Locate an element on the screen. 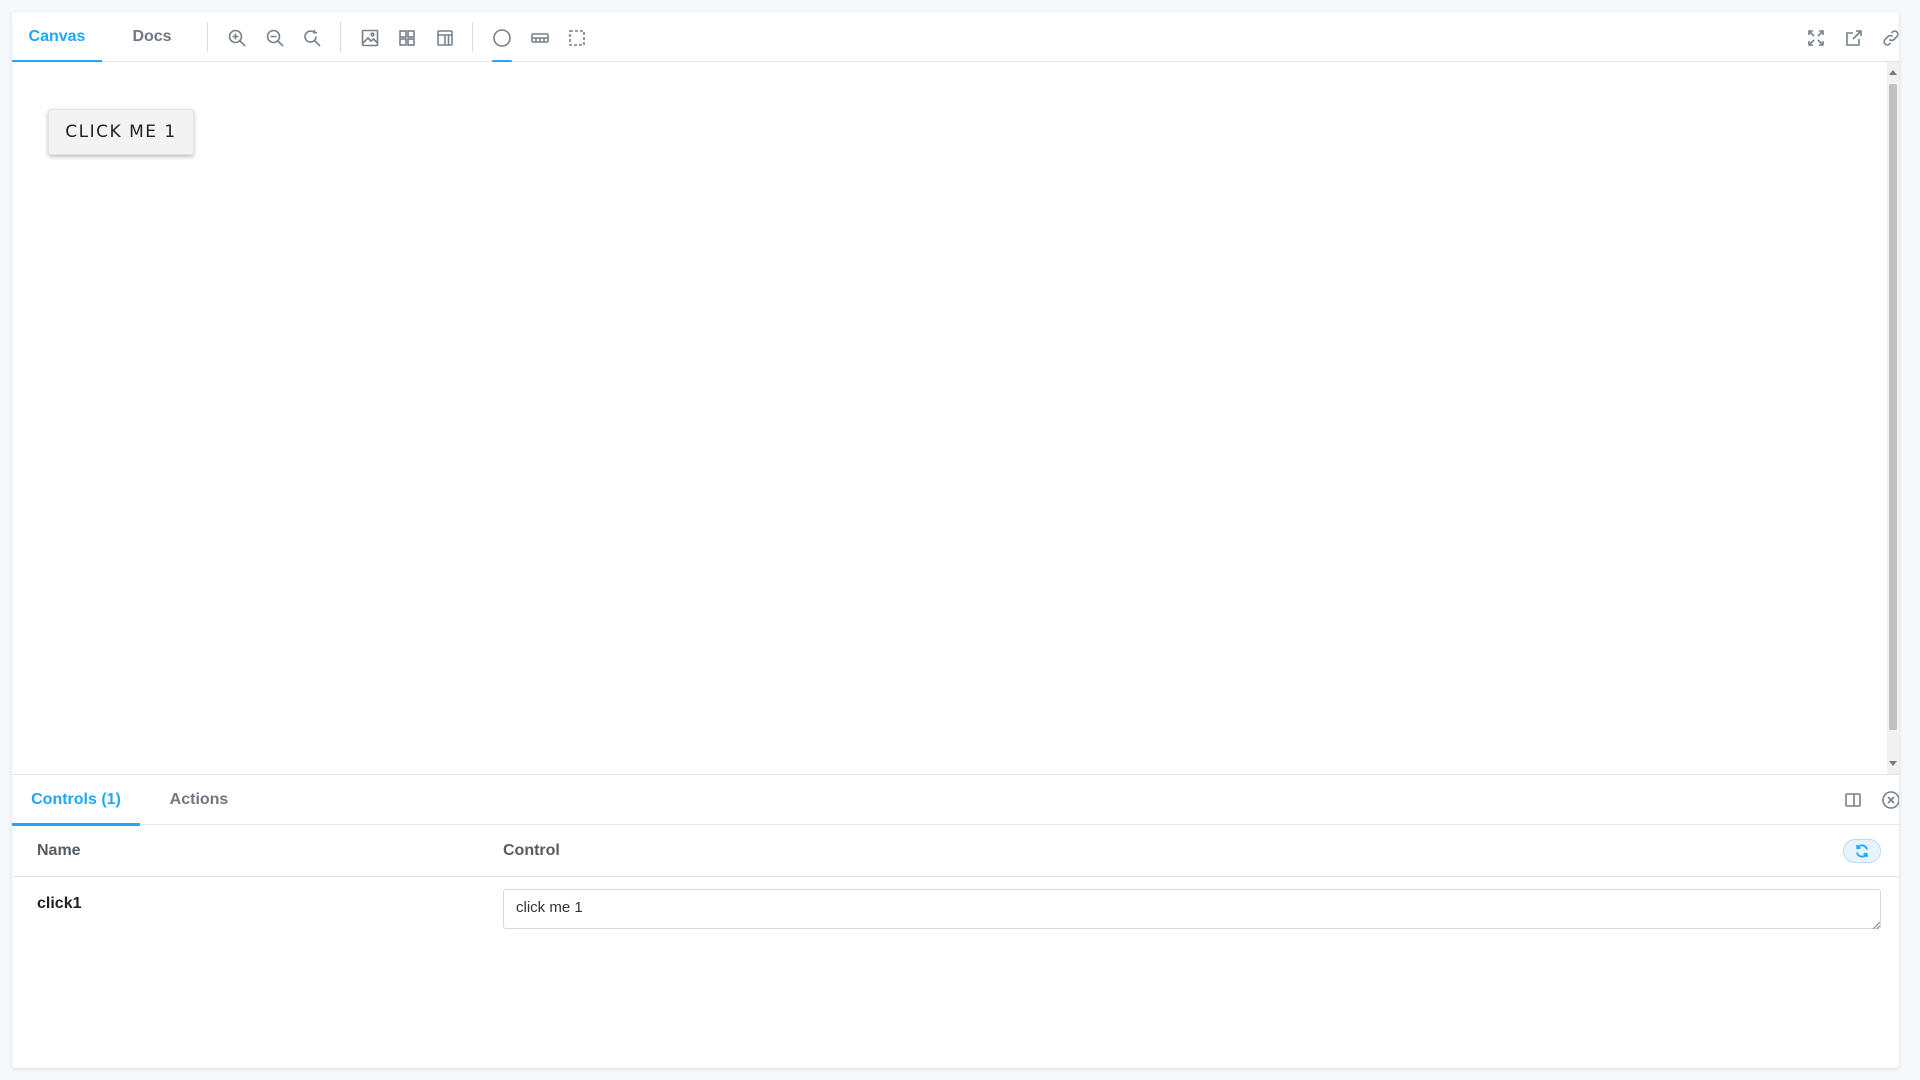  controls-table-header: Name Control is located at coordinates (955, 851).